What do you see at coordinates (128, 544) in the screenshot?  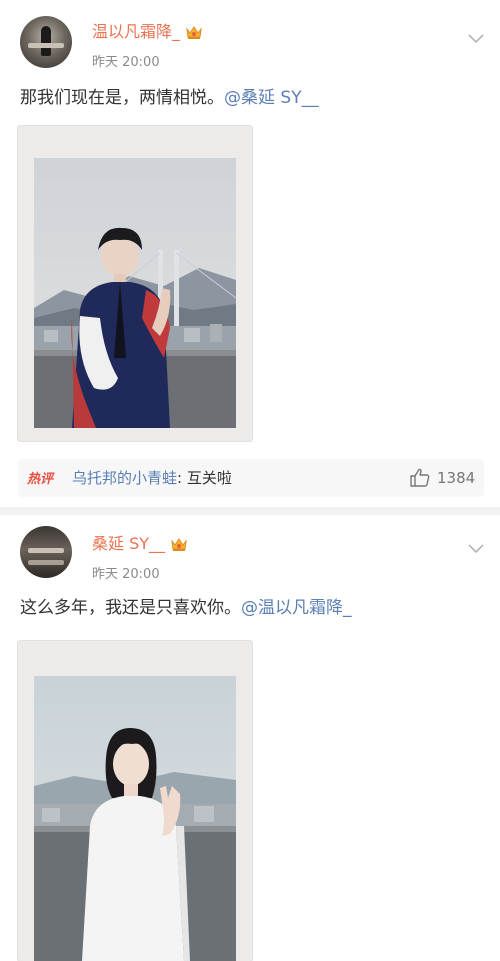 I see `author-name: 桑延 SY__` at bounding box center [128, 544].